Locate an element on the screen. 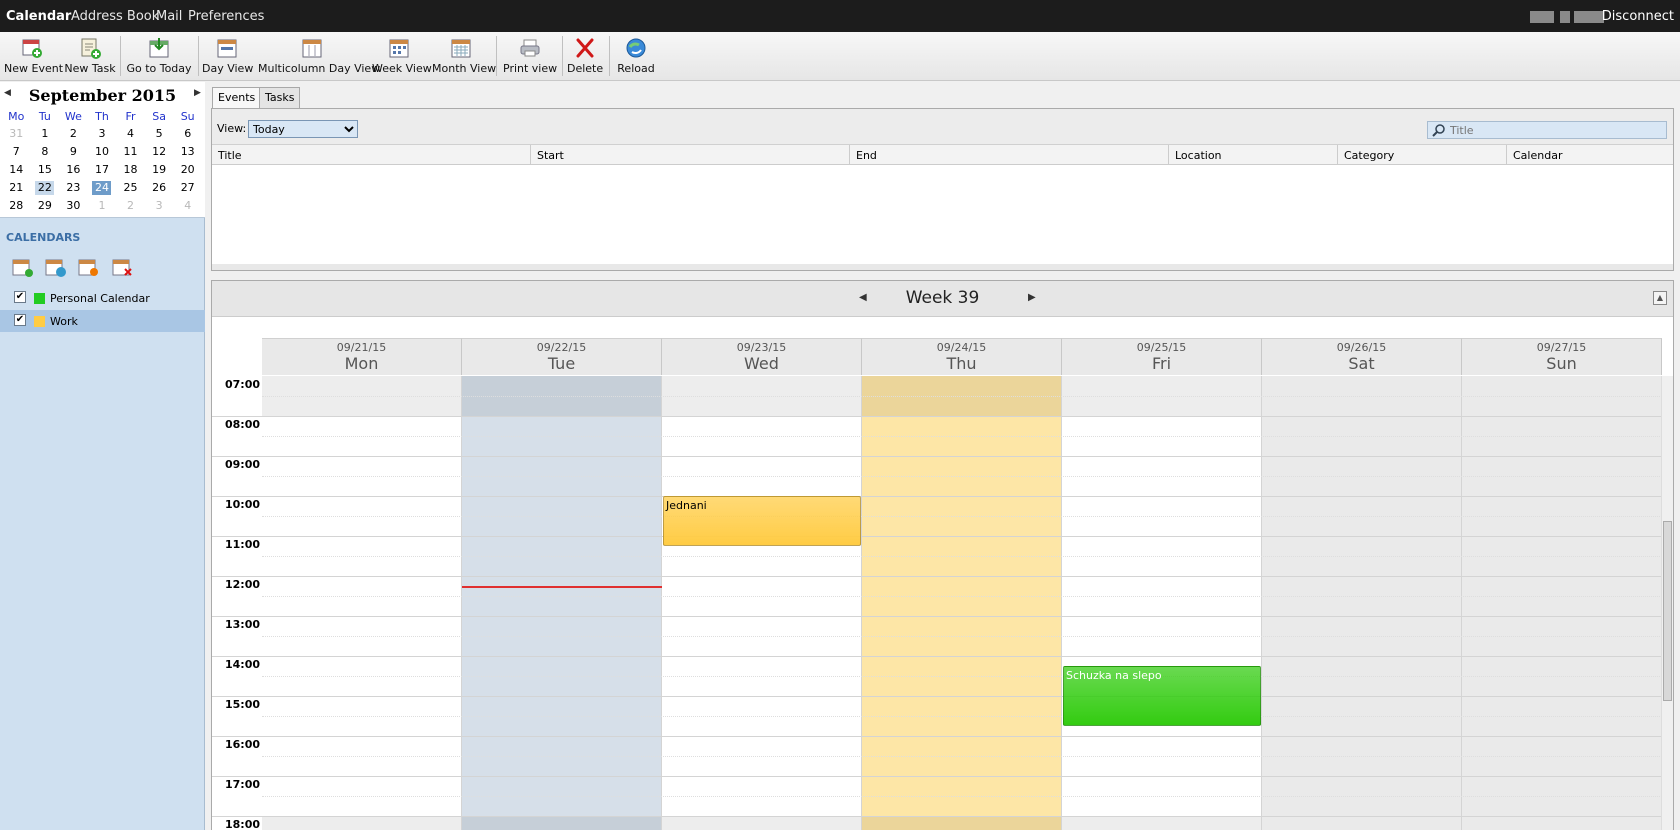 The height and width of the screenshot is (830, 1680). day-header-fri: 09/25/15 Fri is located at coordinates (1162, 356).